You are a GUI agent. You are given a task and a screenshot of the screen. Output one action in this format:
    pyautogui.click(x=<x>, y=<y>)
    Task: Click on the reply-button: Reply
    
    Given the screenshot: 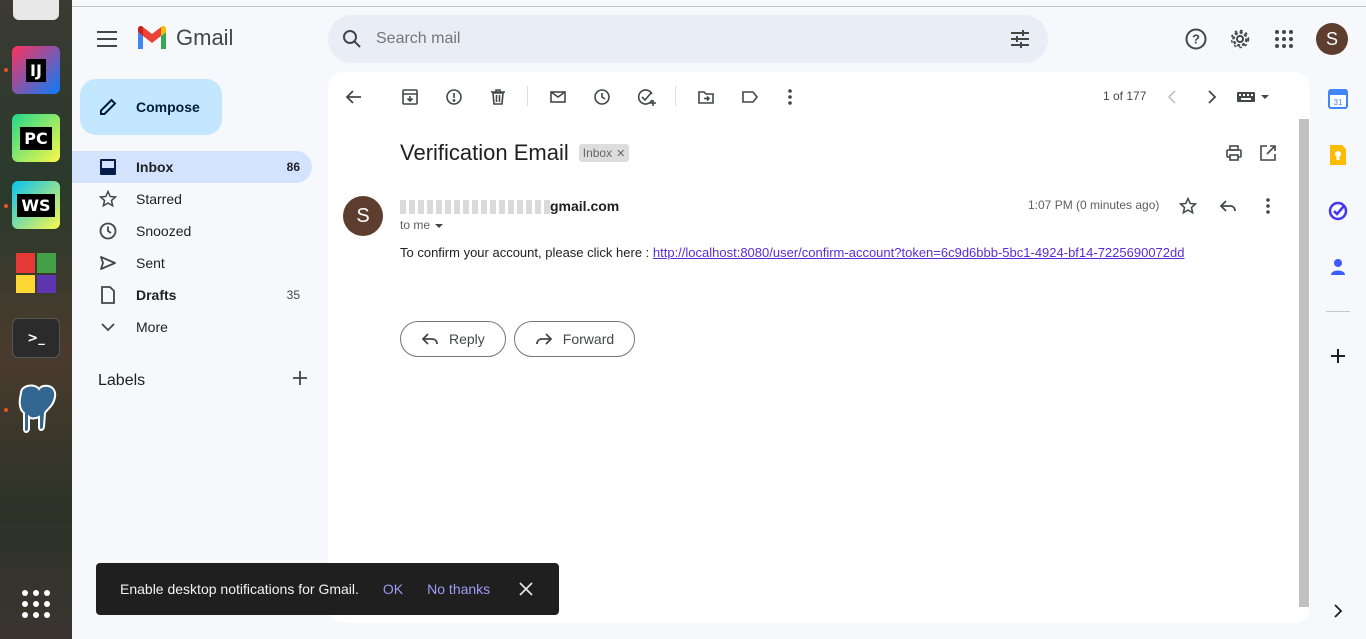 What is the action you would take?
    pyautogui.click(x=453, y=339)
    